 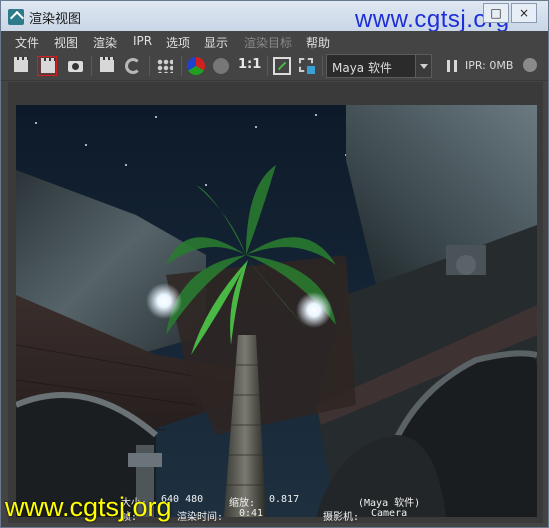 What do you see at coordinates (389, 503) in the screenshot?
I see `renderer-info: (Maya 软件)` at bounding box center [389, 503].